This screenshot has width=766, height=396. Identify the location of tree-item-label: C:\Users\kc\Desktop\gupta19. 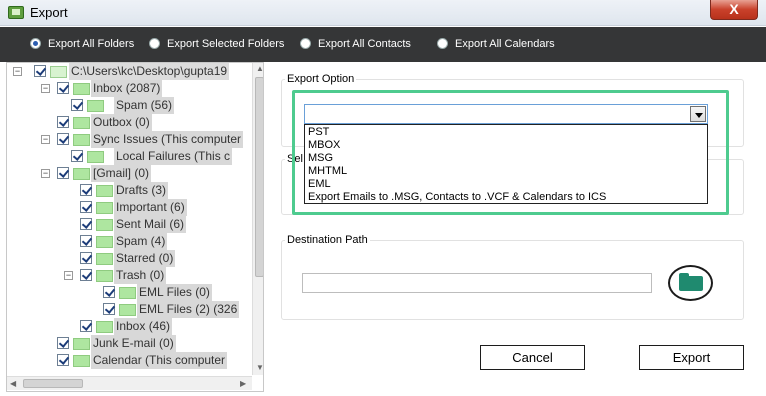
(149, 71).